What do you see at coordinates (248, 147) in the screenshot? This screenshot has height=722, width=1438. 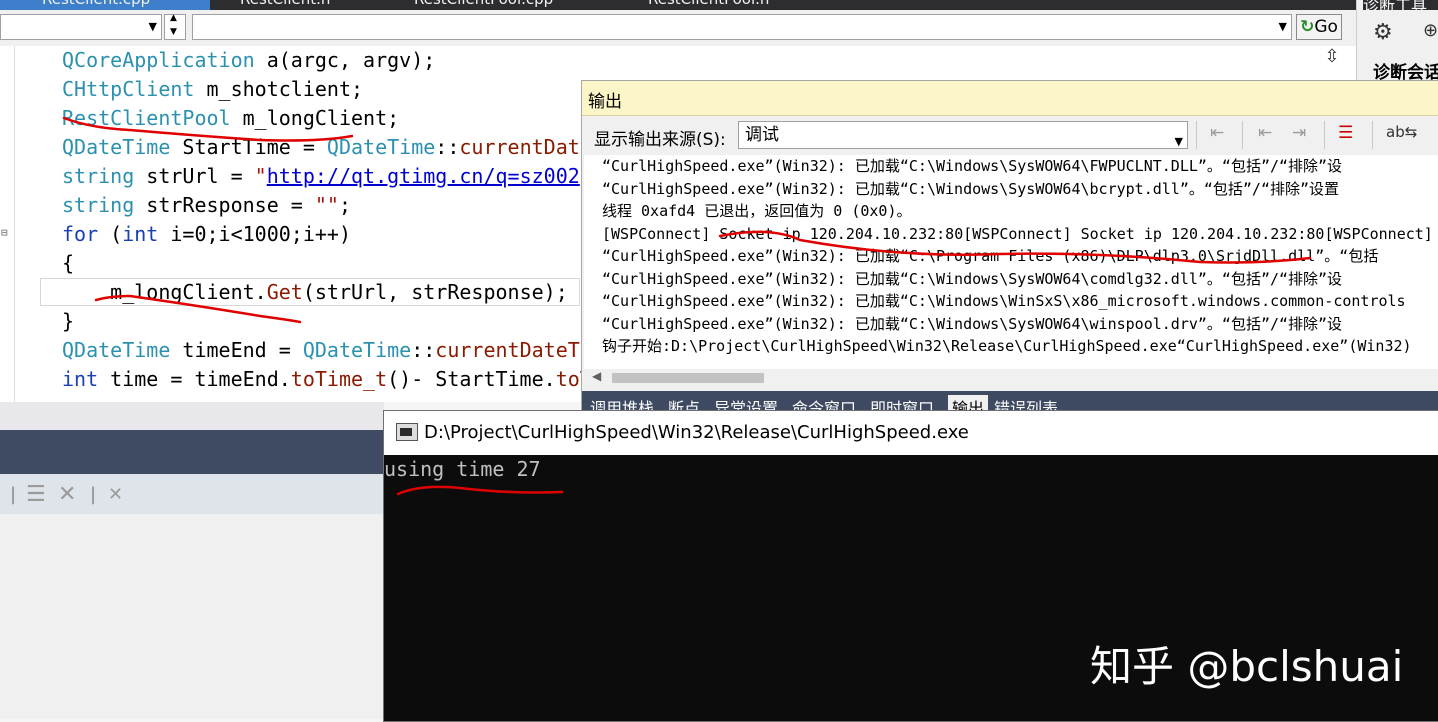 I see `code-token: StartTime =` at bounding box center [248, 147].